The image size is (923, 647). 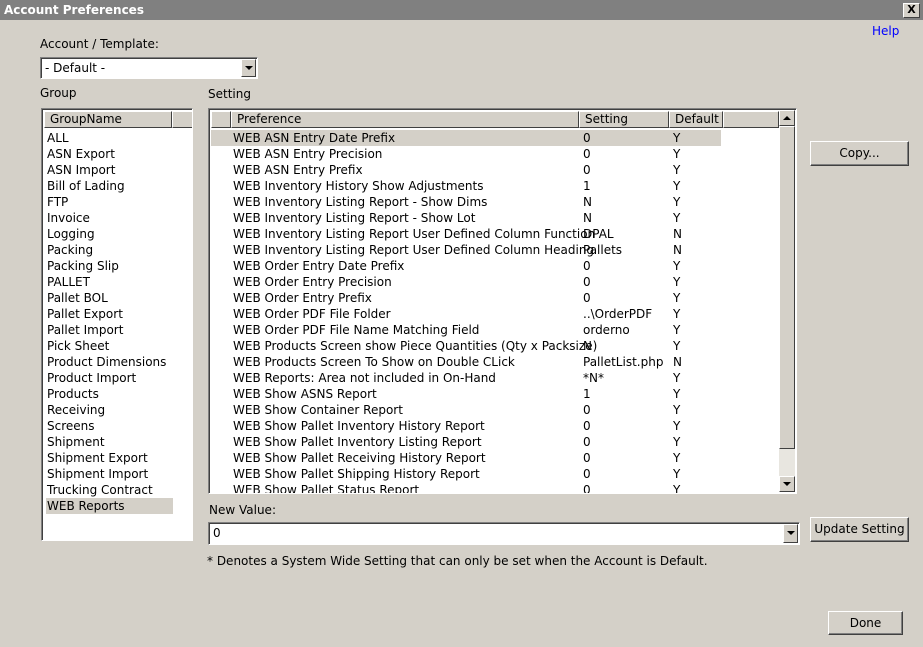 What do you see at coordinates (109, 218) in the screenshot?
I see `group-list-item: Invoice` at bounding box center [109, 218].